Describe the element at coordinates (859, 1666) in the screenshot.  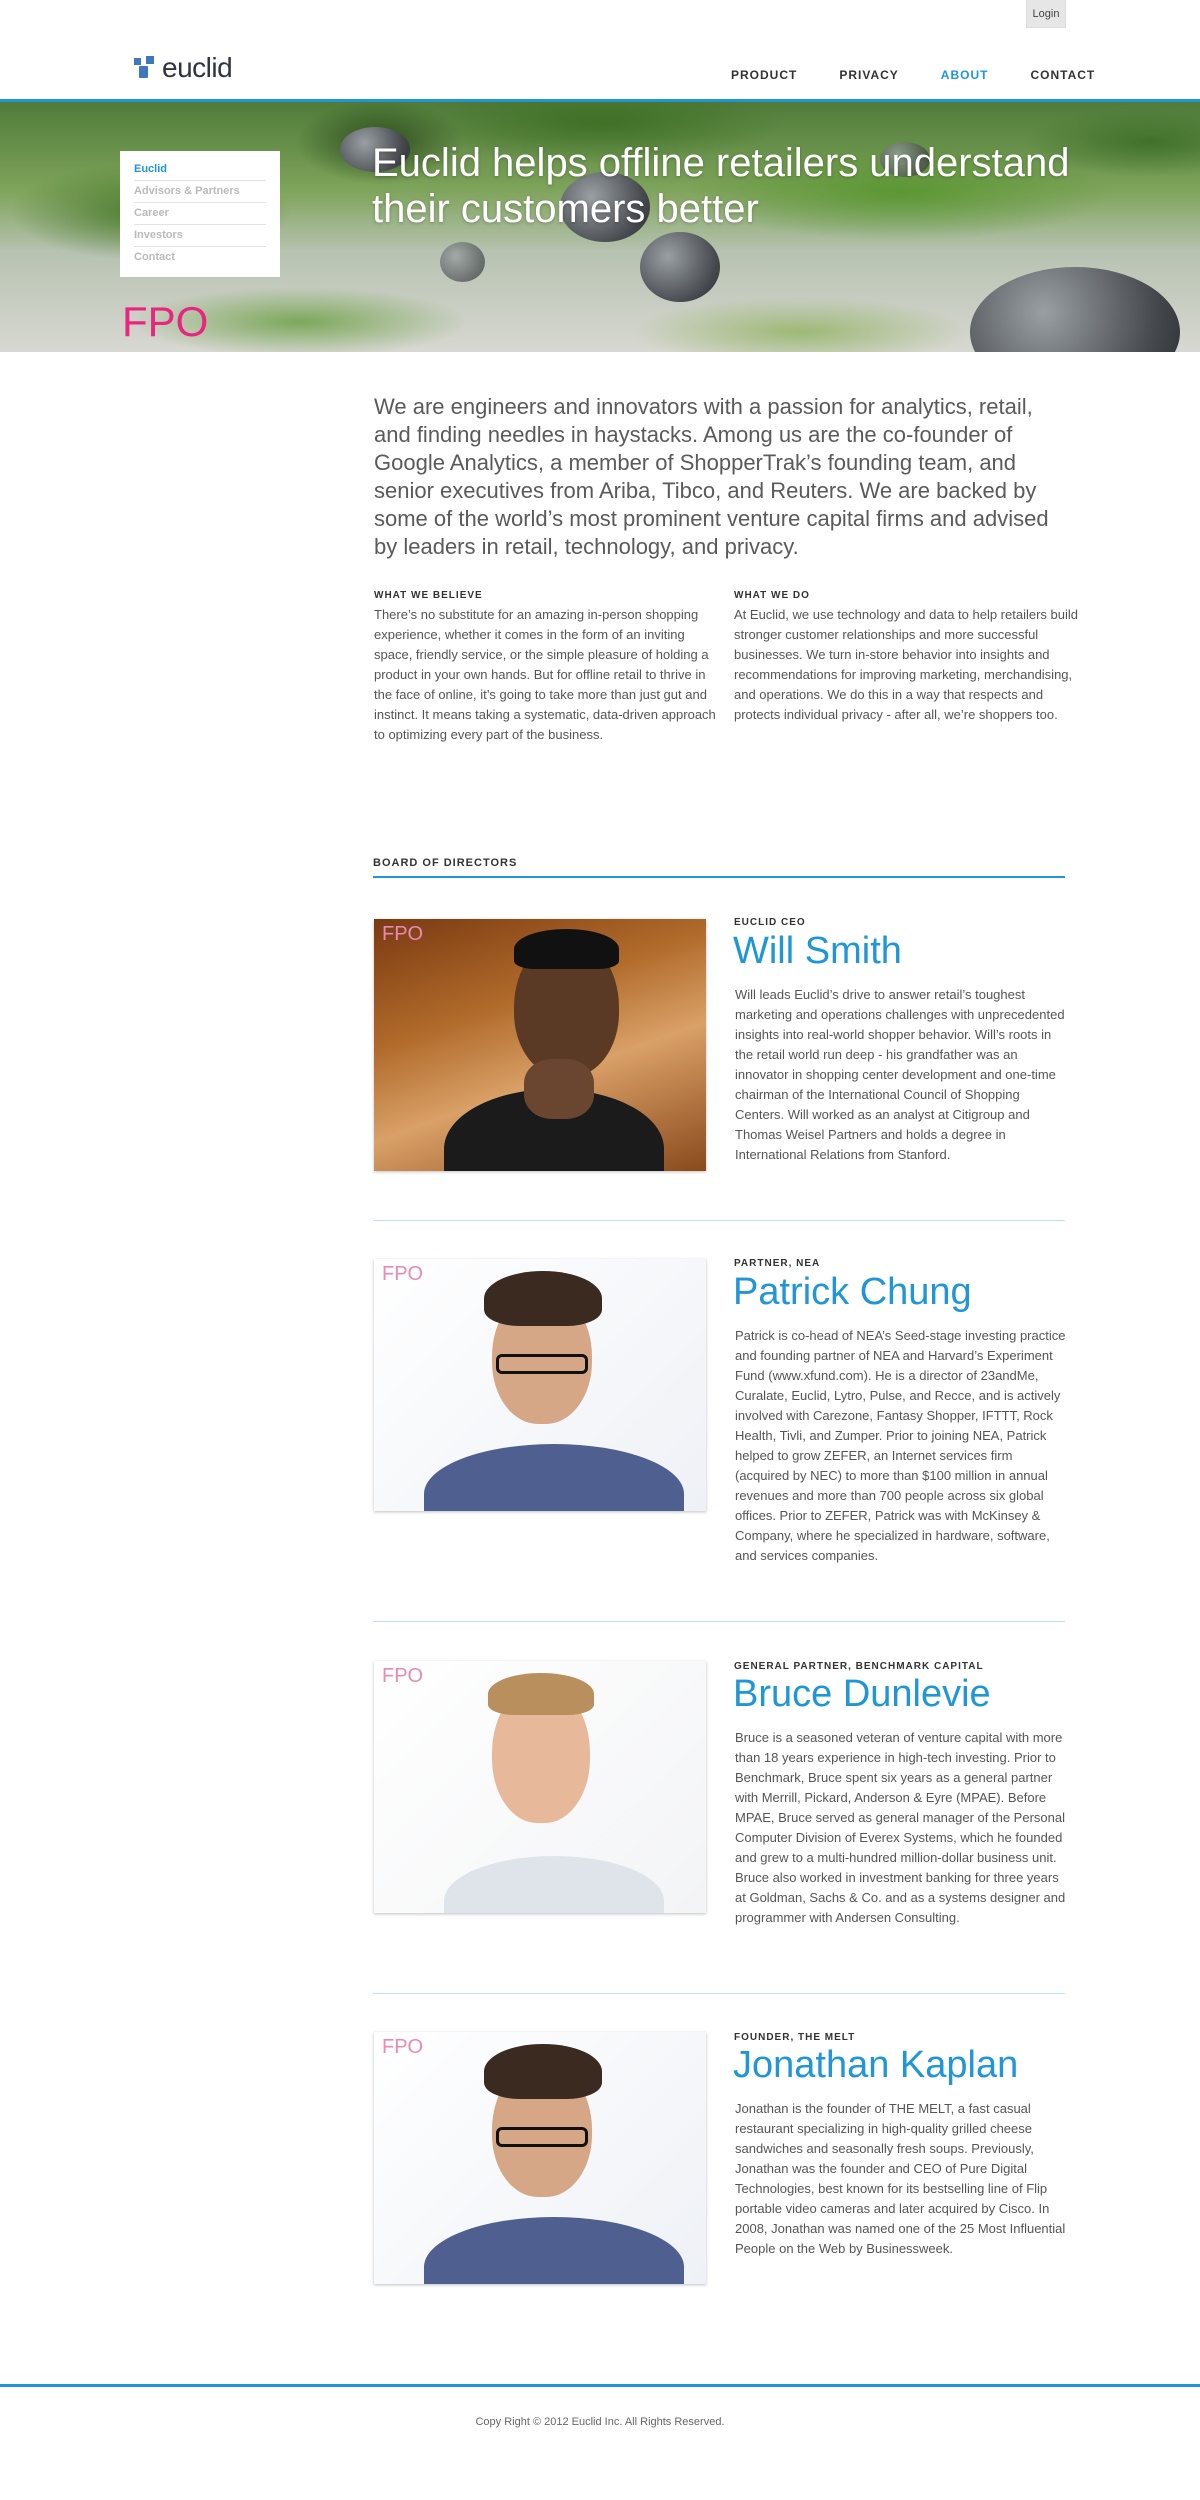
I see `member-role: GENERAL PARTNER, BENCHMARK CAPITAL` at that location.